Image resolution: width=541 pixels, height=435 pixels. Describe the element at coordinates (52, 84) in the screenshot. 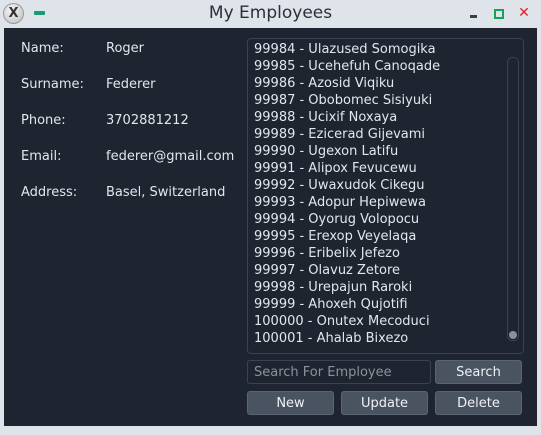

I see `surname-label: Surname:` at that location.